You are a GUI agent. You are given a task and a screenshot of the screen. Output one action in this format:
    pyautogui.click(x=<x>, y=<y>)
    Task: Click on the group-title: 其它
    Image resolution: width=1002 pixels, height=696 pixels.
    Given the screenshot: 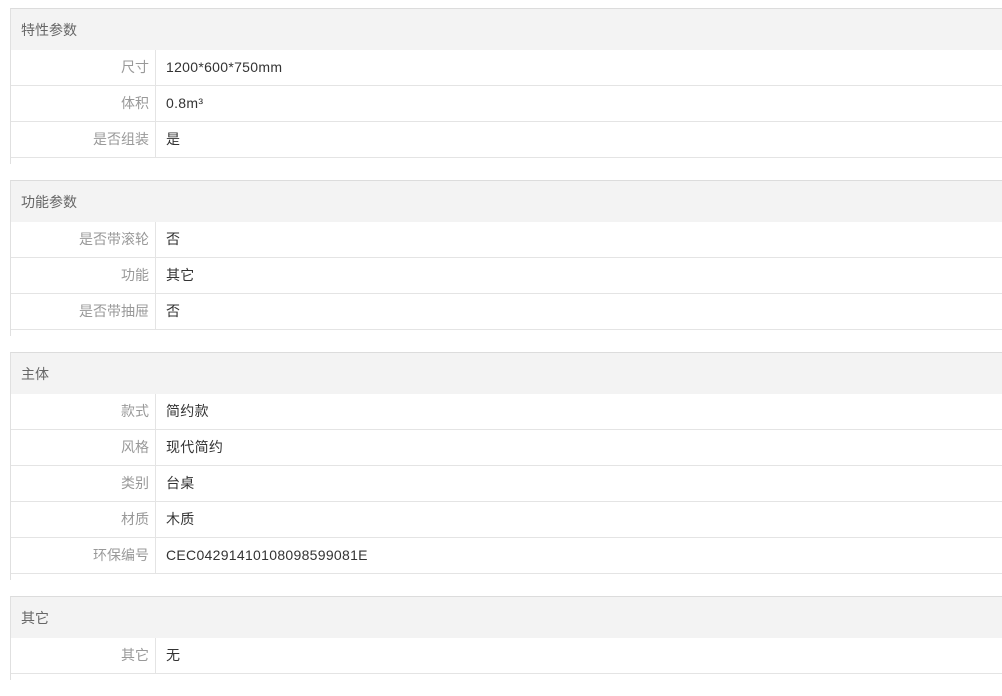 What is the action you would take?
    pyautogui.click(x=506, y=617)
    